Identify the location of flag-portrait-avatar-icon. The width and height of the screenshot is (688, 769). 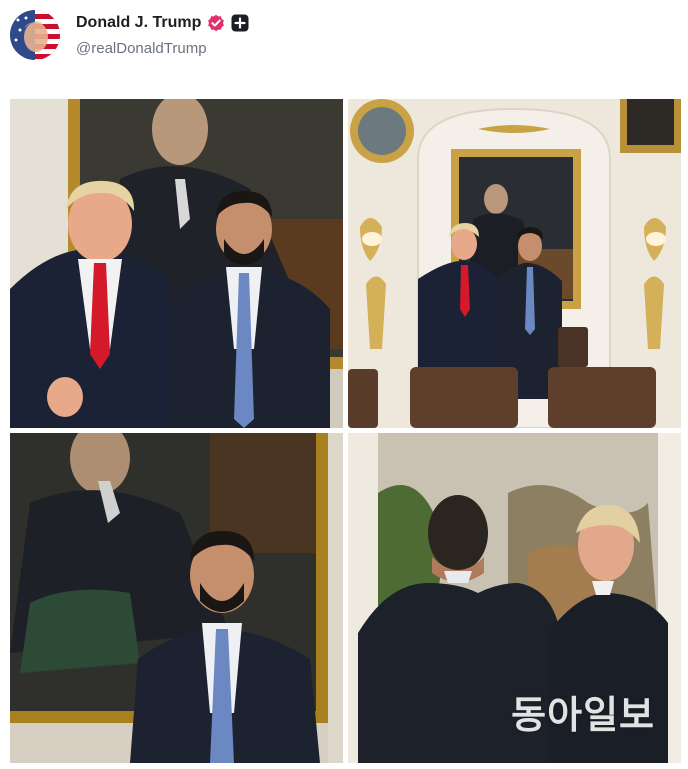
(35, 35).